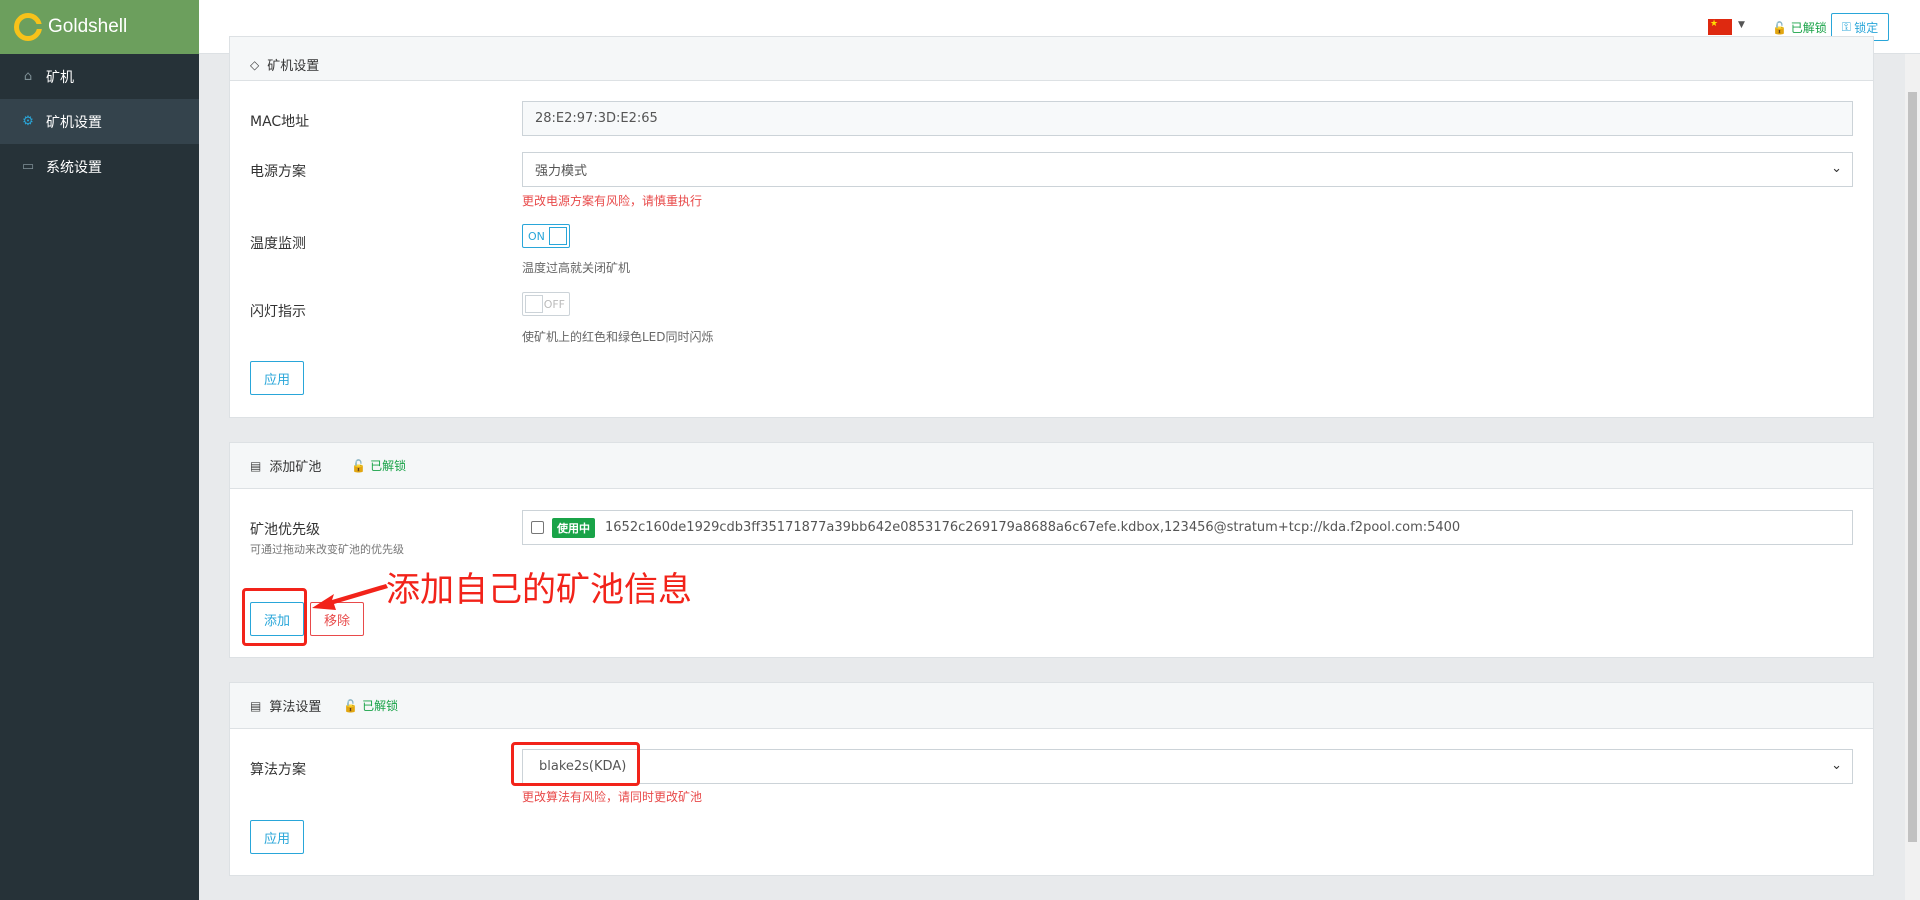 This screenshot has height=900, width=1920. Describe the element at coordinates (99, 76) in the screenshot. I see `sidebar-item-miner: ⌂ 矿机` at that location.